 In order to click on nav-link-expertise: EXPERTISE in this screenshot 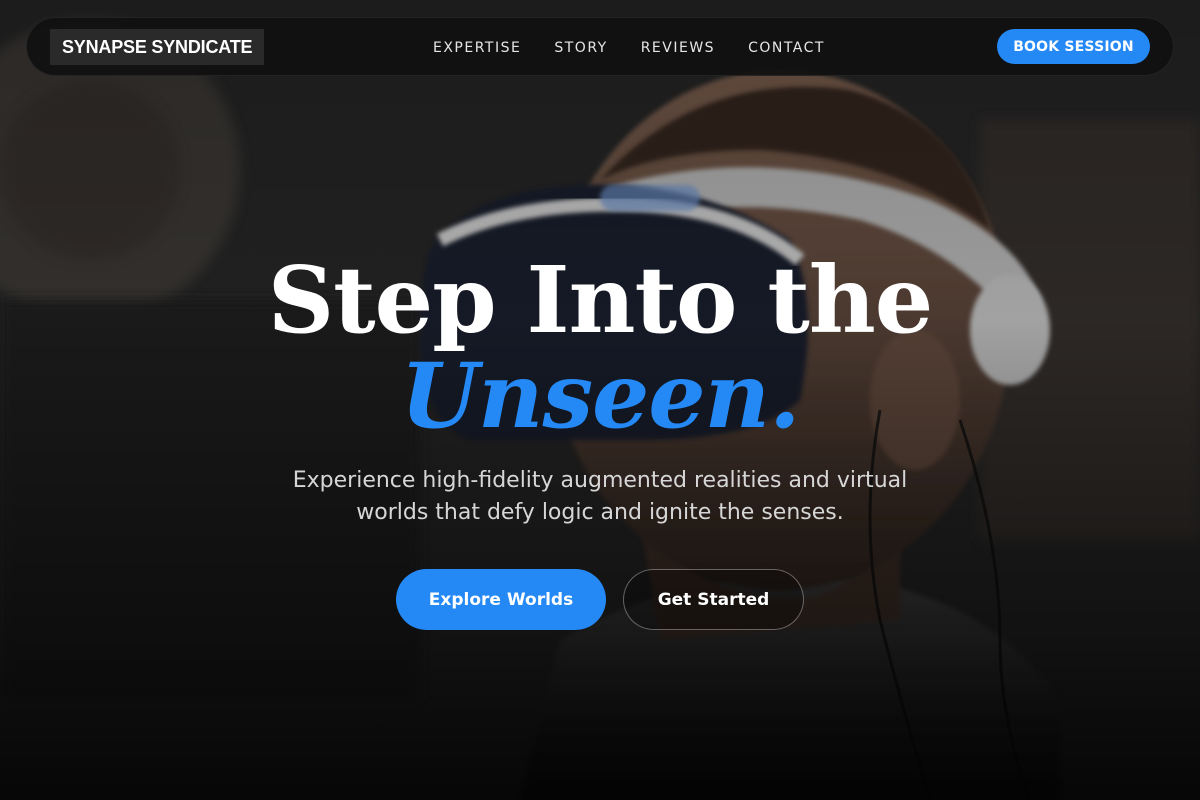, I will do `click(477, 48)`.